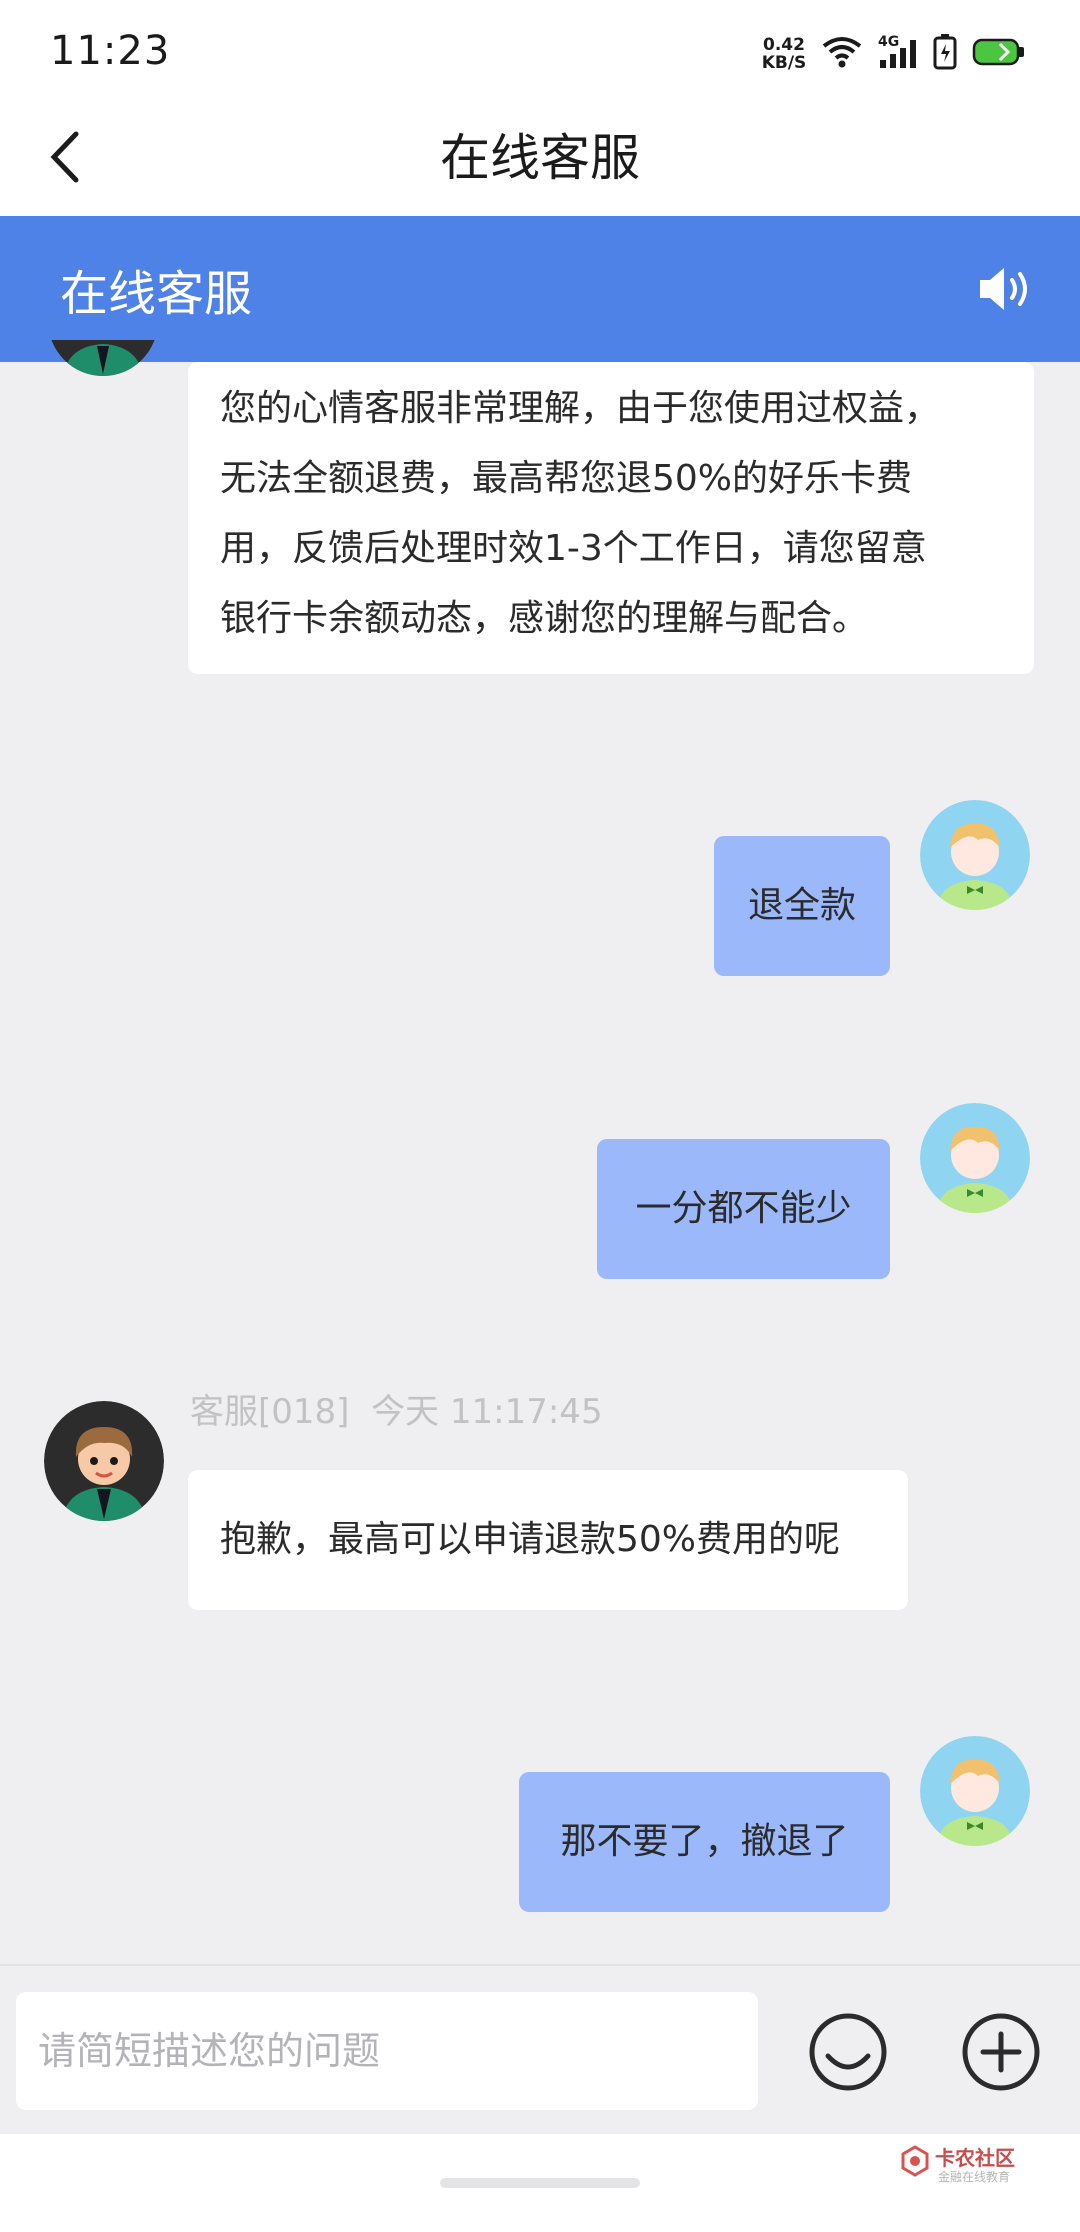 This screenshot has height=2232, width=1080. What do you see at coordinates (915, 2161) in the screenshot?
I see `watermark-logo-icon` at bounding box center [915, 2161].